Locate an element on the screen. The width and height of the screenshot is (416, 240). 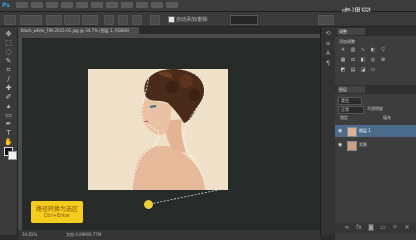
path-segment-line is located at coordinates (189, 196).